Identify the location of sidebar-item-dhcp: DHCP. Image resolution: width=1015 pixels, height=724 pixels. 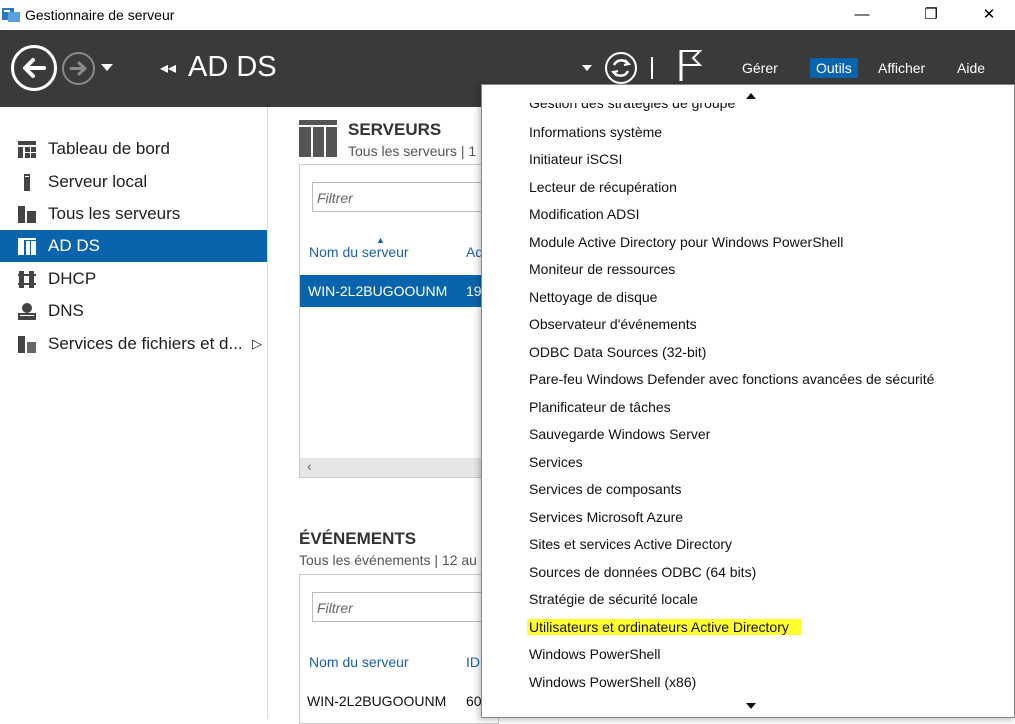
(133, 279).